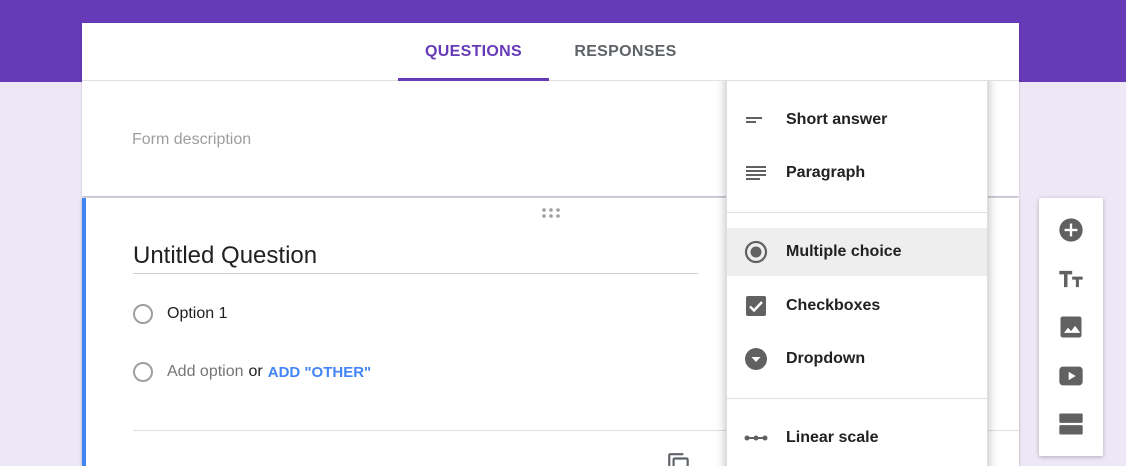 This screenshot has height=466, width=1126. What do you see at coordinates (1071, 279) in the screenshot?
I see `title-text-icon` at bounding box center [1071, 279].